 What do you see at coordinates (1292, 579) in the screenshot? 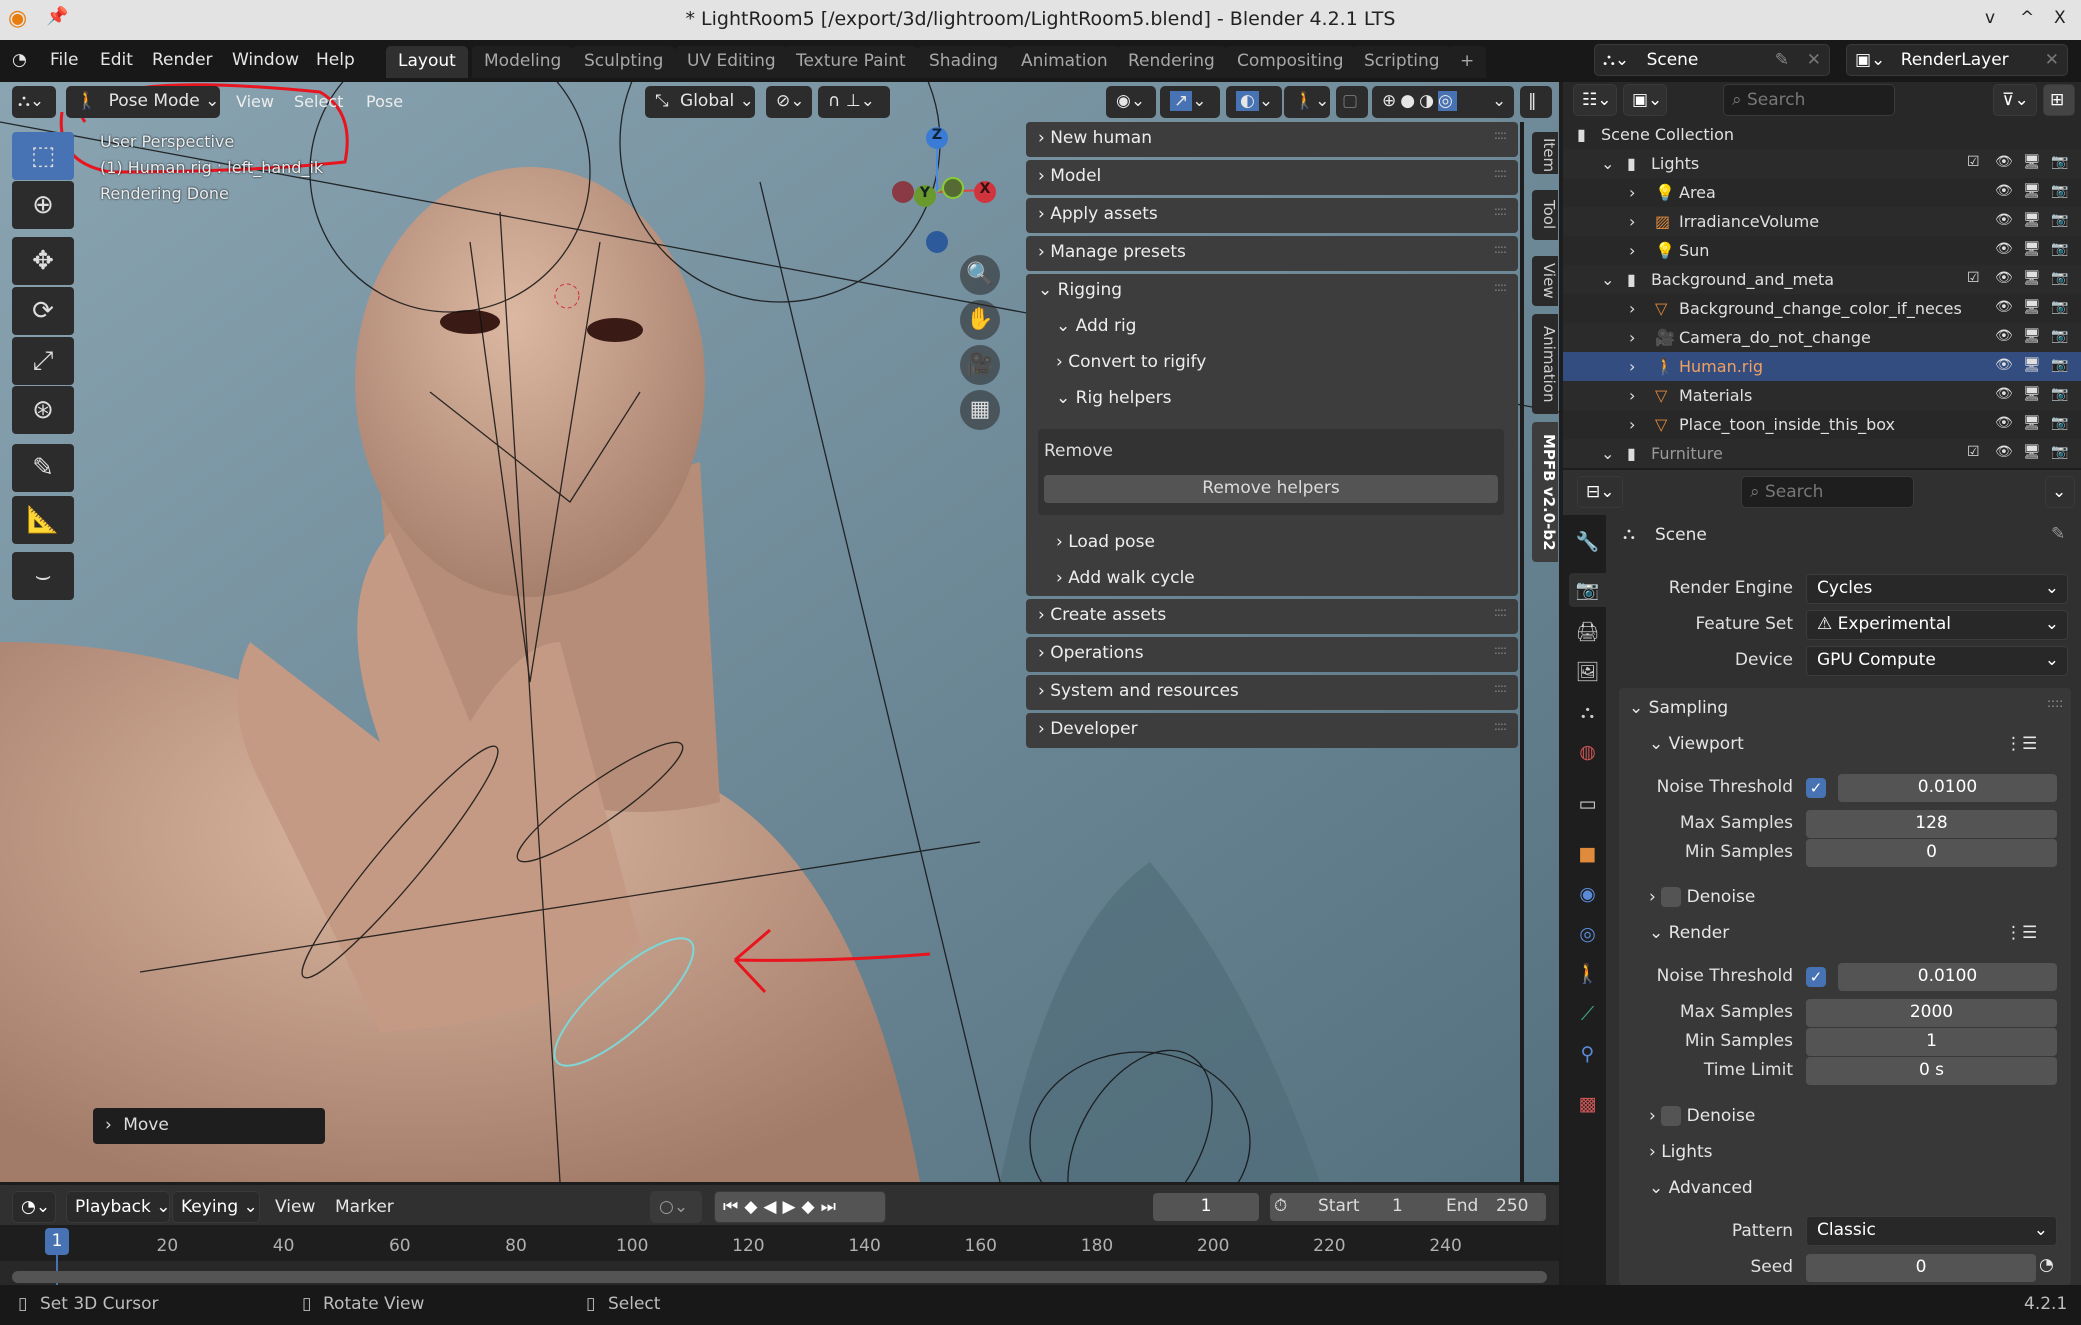
I see `subpanel-add-walk-cycle: › Add walk cycle` at bounding box center [1292, 579].